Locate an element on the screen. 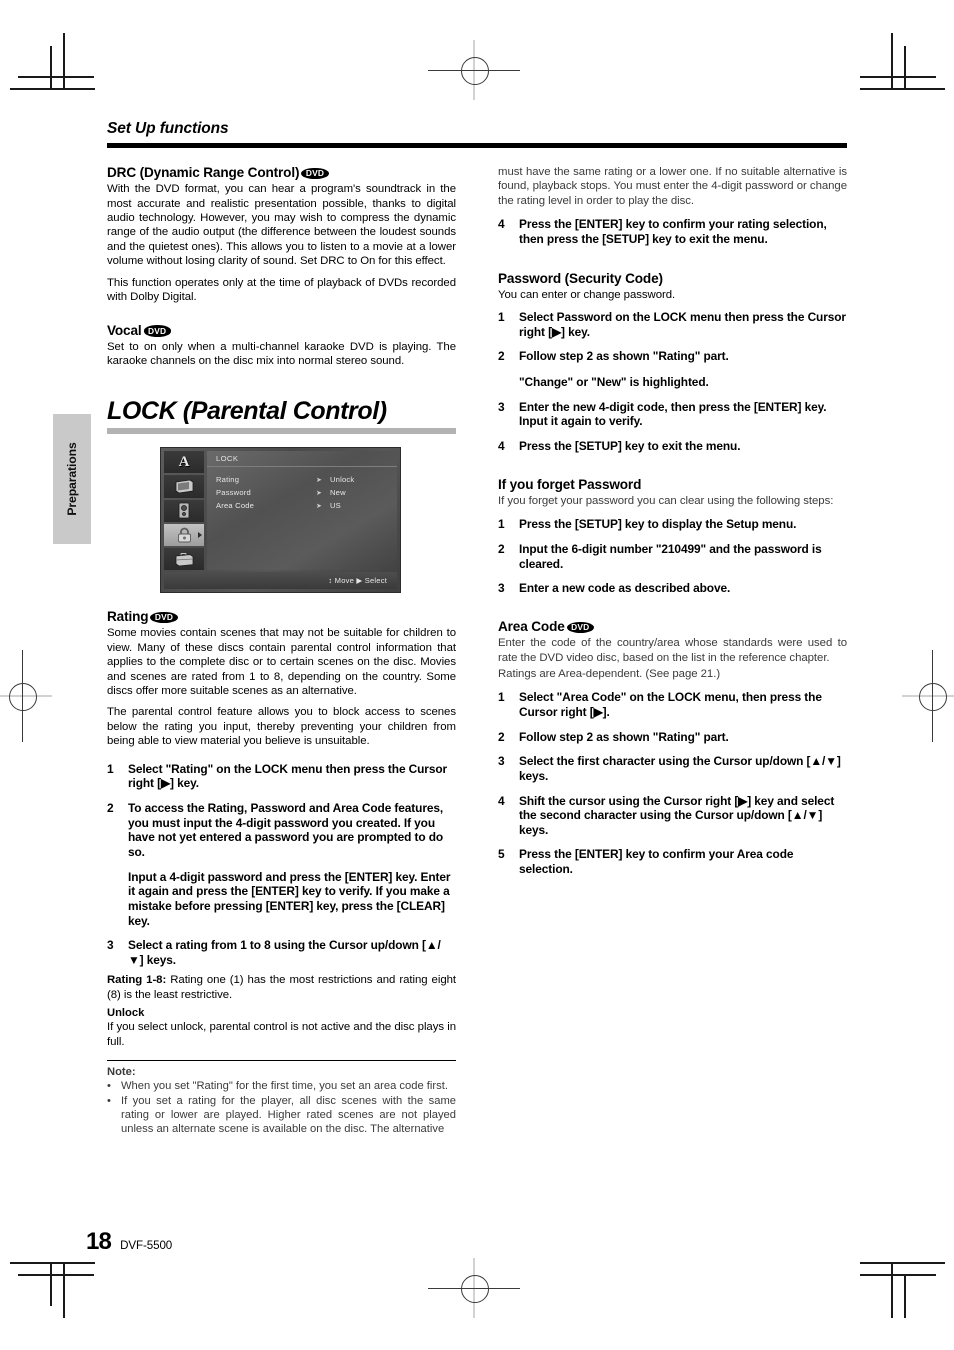 The image size is (954, 1350). heading-vocal: Vocal DVD is located at coordinates (281, 330).